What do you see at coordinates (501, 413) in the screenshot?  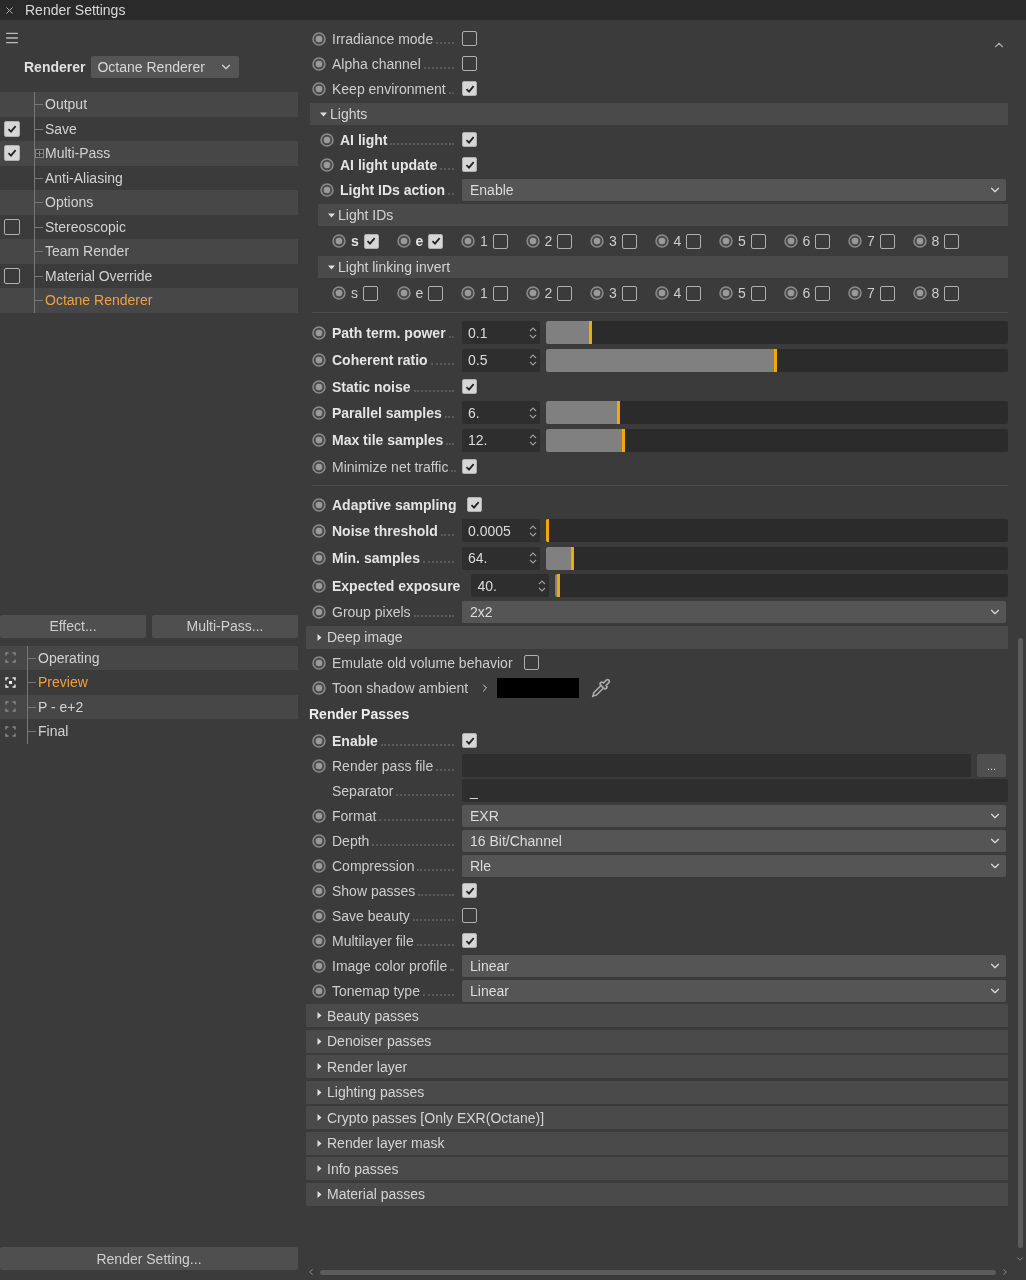 I see `number-field: 6.` at bounding box center [501, 413].